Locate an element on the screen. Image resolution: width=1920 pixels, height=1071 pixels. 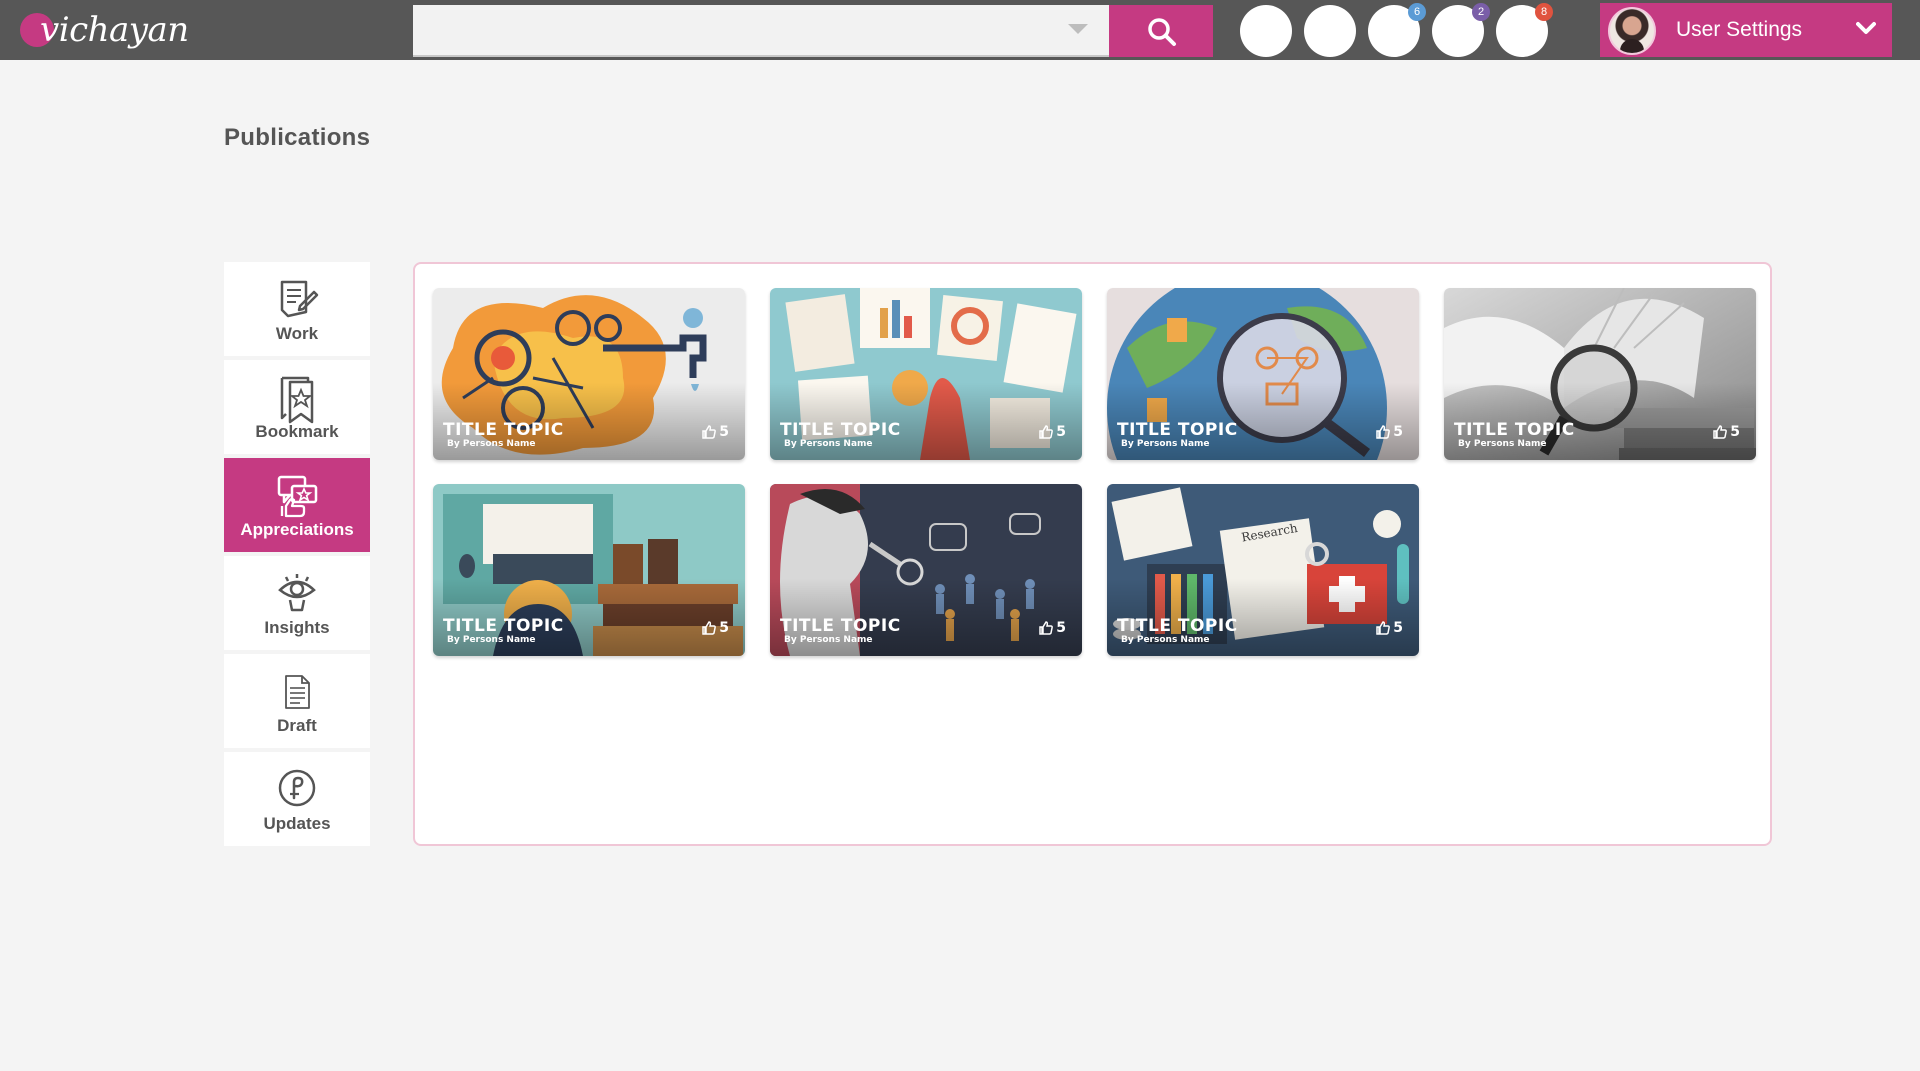
sidebar-item-label: Bookmark is located at coordinates (297, 431).